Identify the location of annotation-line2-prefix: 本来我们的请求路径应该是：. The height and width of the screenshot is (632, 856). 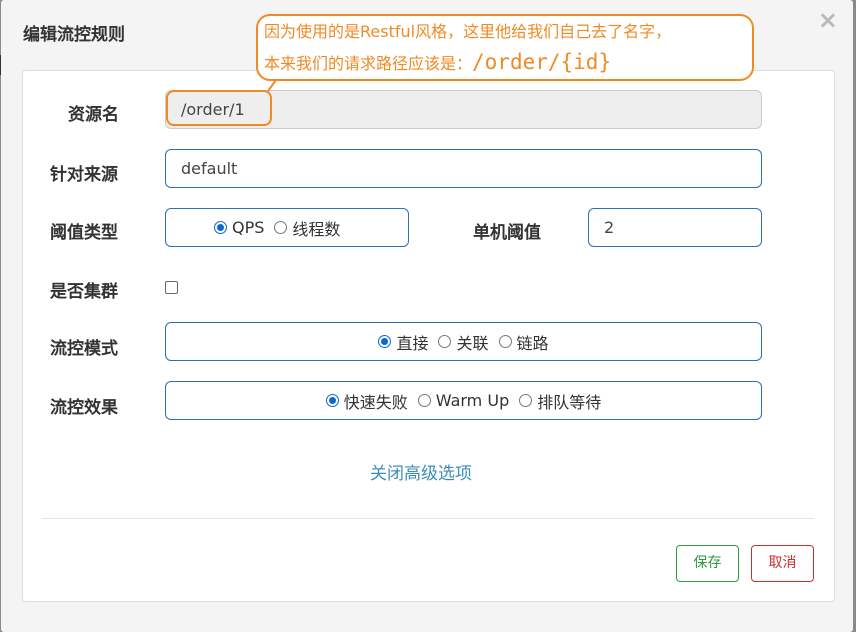
(368, 63).